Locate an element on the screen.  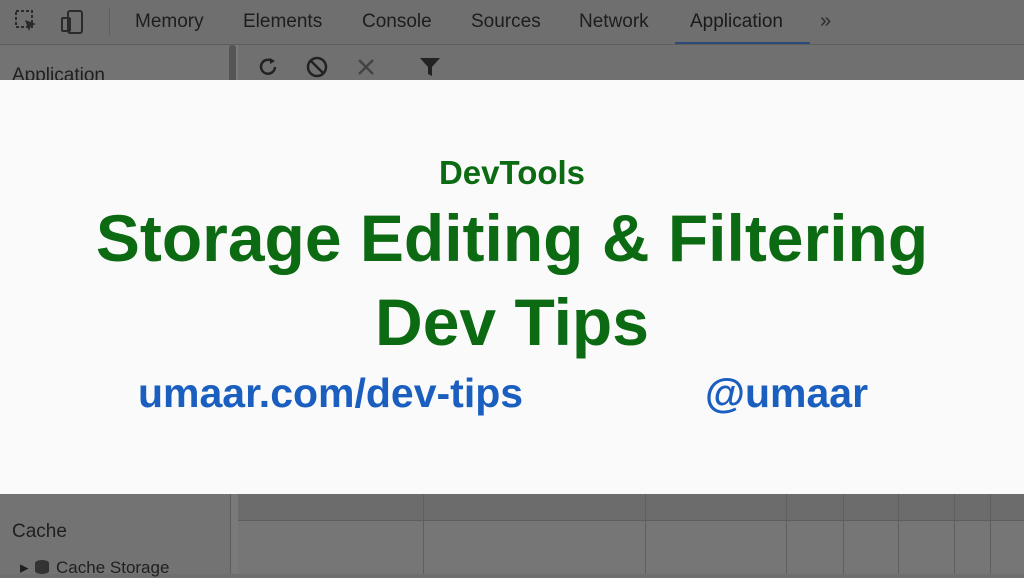
chevron-double-right-icon: » is located at coordinates (825, 21).